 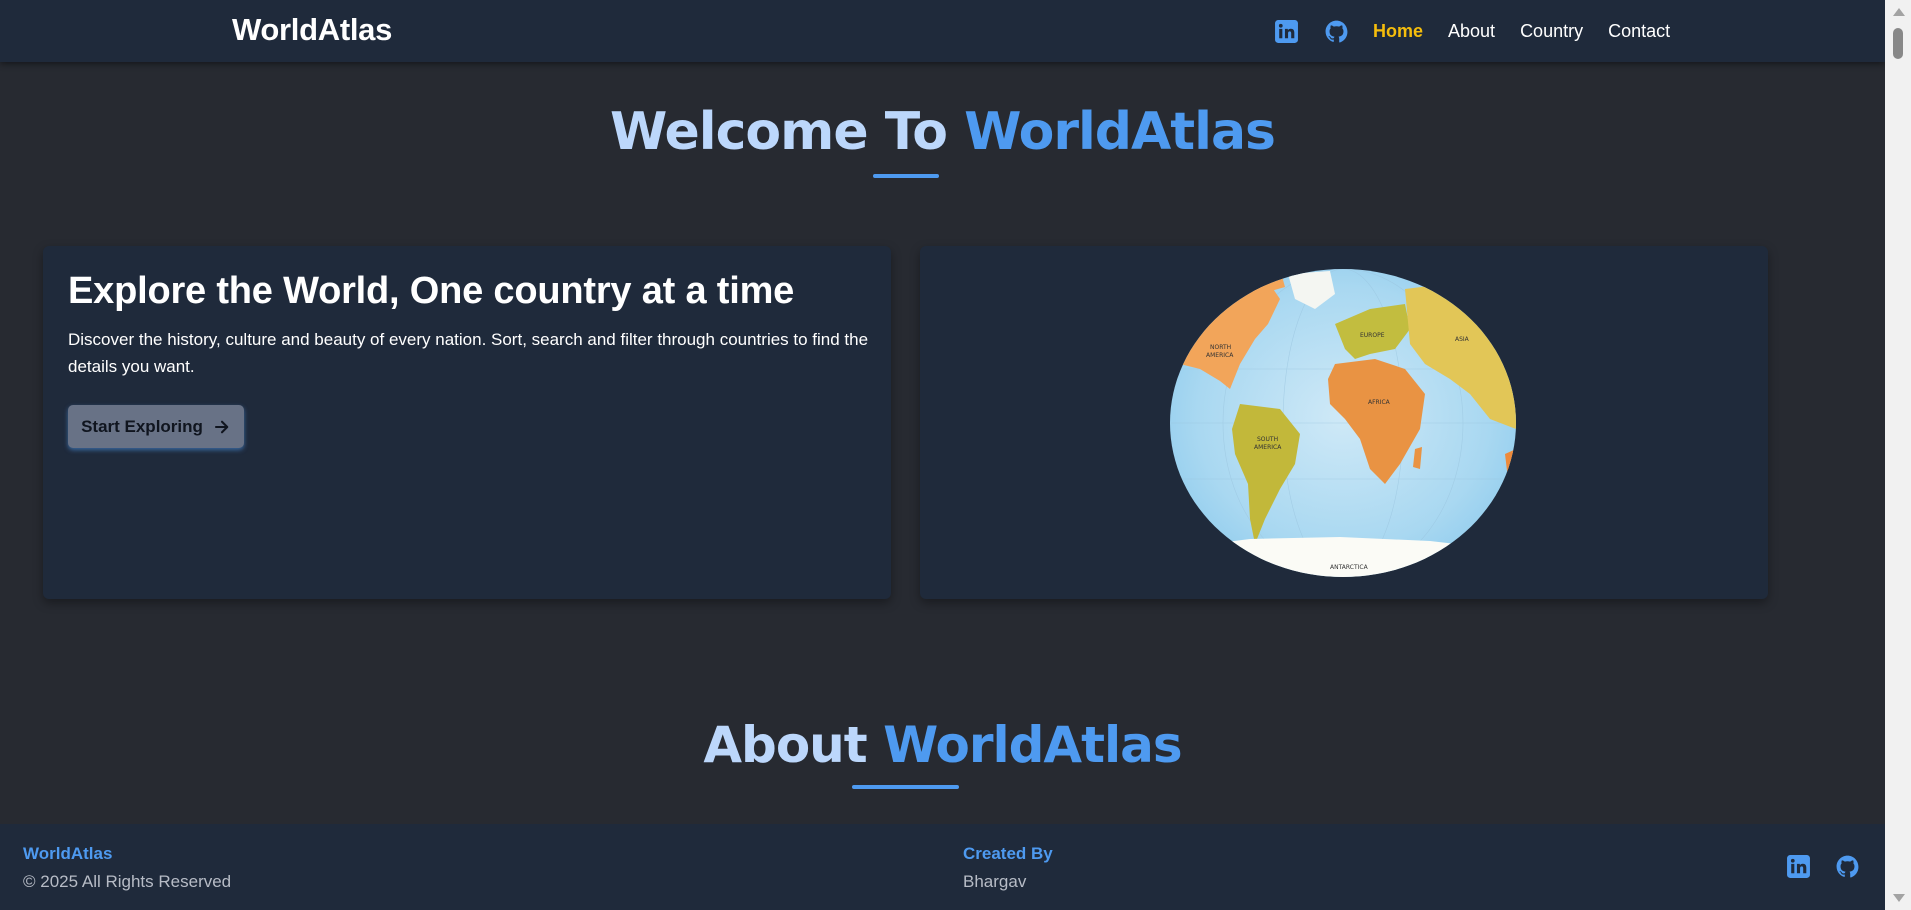 I want to click on page-scrollbar, so click(x=1898, y=455).